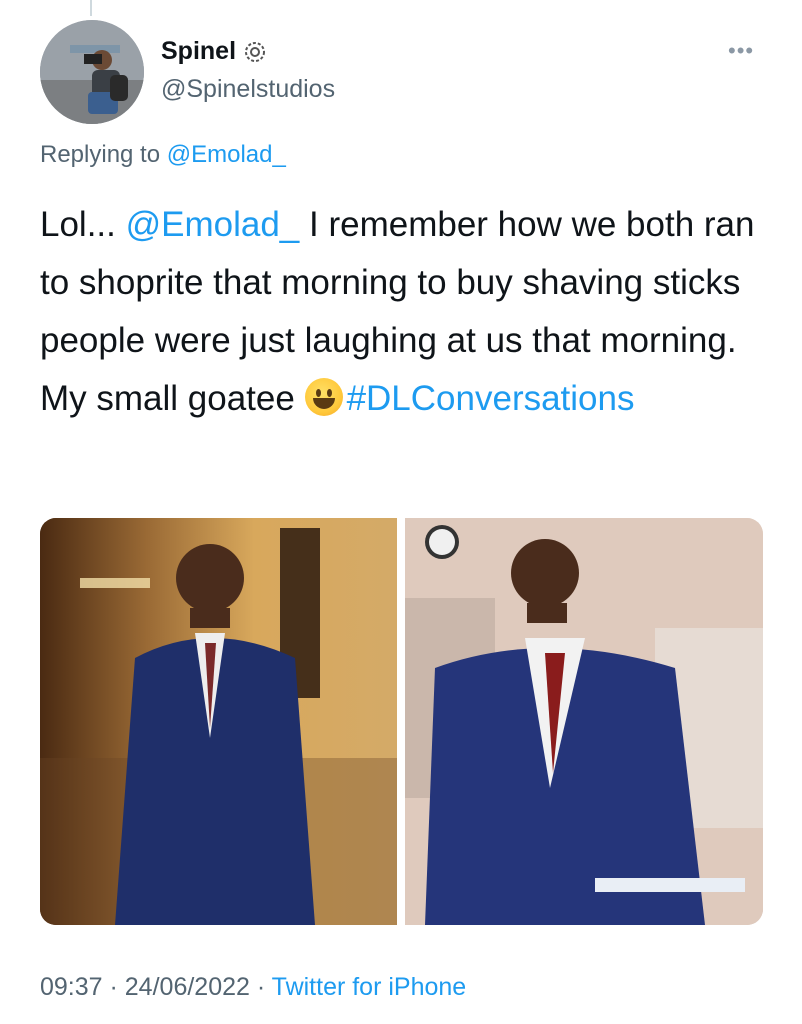  Describe the element at coordinates (741, 51) in the screenshot. I see `more-options-icon: •••` at that location.